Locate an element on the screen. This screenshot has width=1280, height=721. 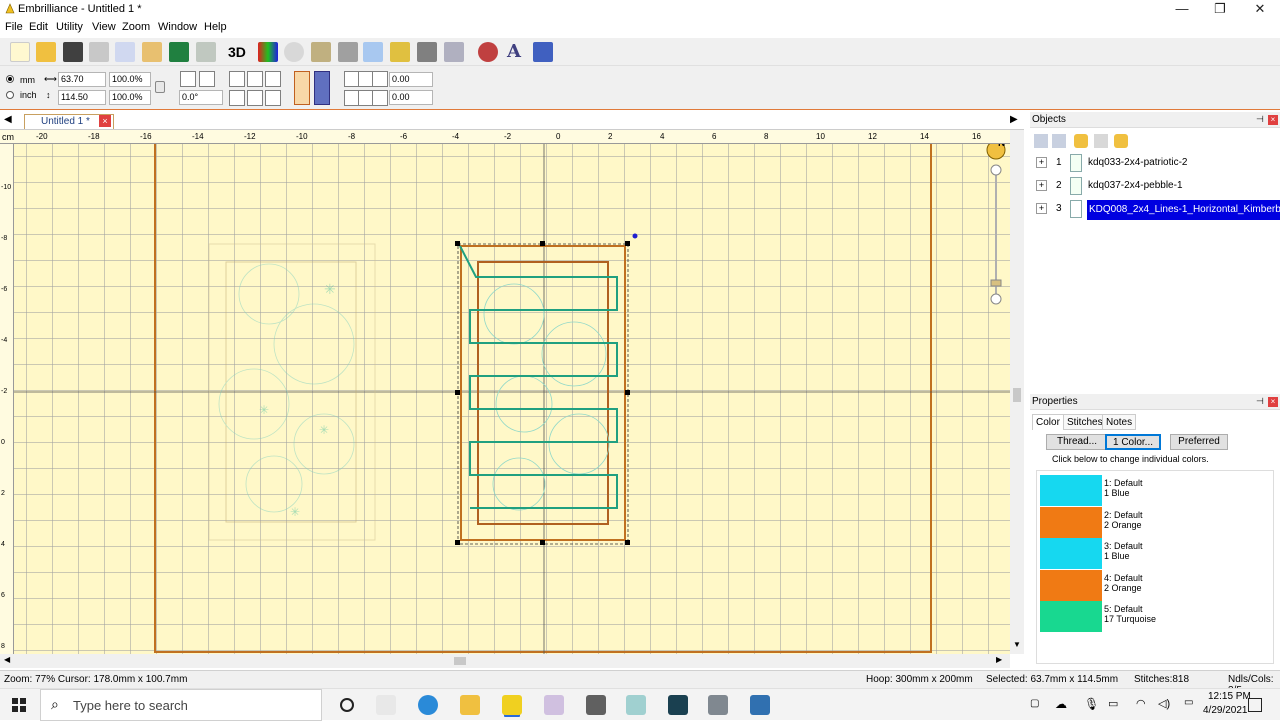
app2-icon is located at coordinates (718, 705).